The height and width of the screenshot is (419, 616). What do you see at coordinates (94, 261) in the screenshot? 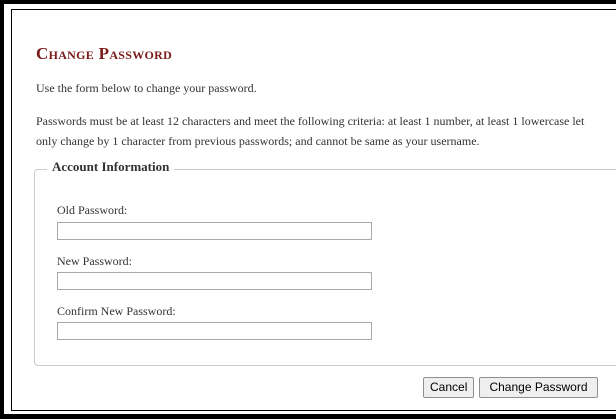
I see `new-password-label: New Password:` at bounding box center [94, 261].